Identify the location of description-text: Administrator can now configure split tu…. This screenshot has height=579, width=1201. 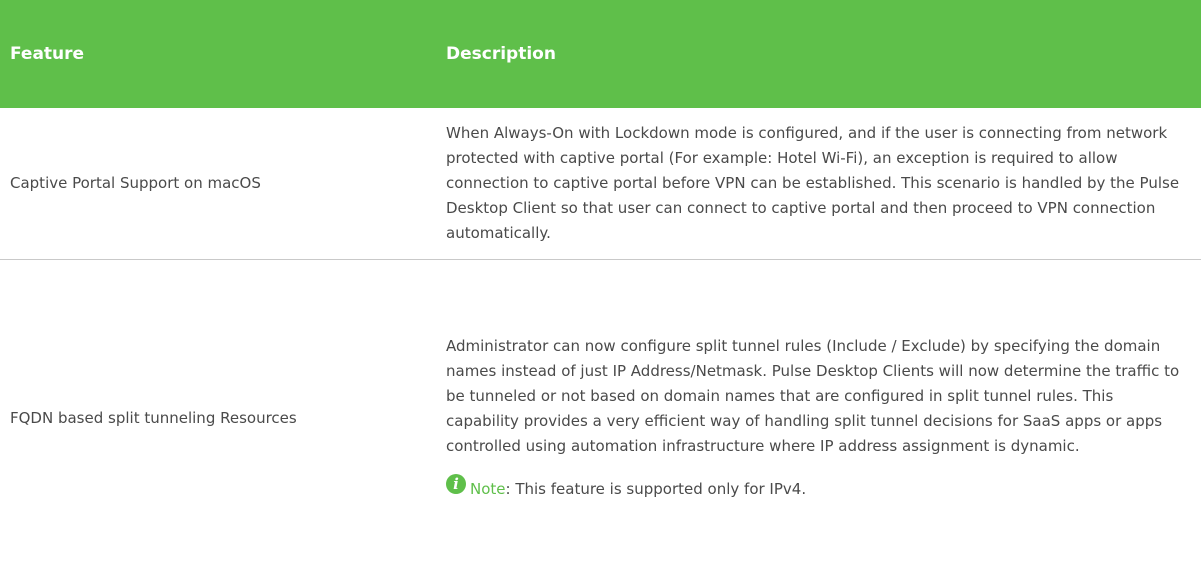
(813, 396).